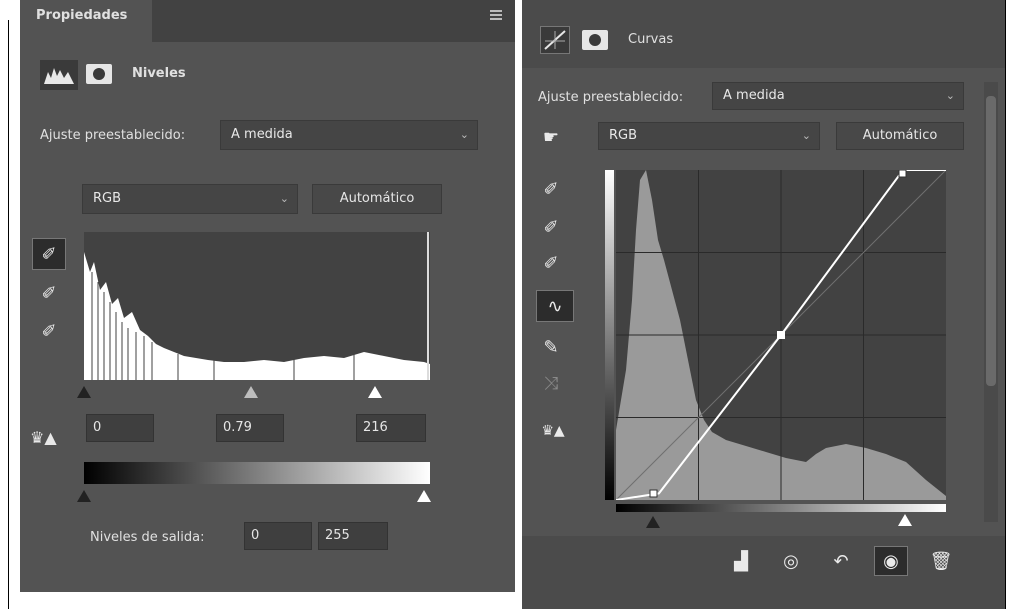 This screenshot has height=609, width=1013. I want to click on curves-channel-dropdown: RGB ⌄, so click(709, 136).